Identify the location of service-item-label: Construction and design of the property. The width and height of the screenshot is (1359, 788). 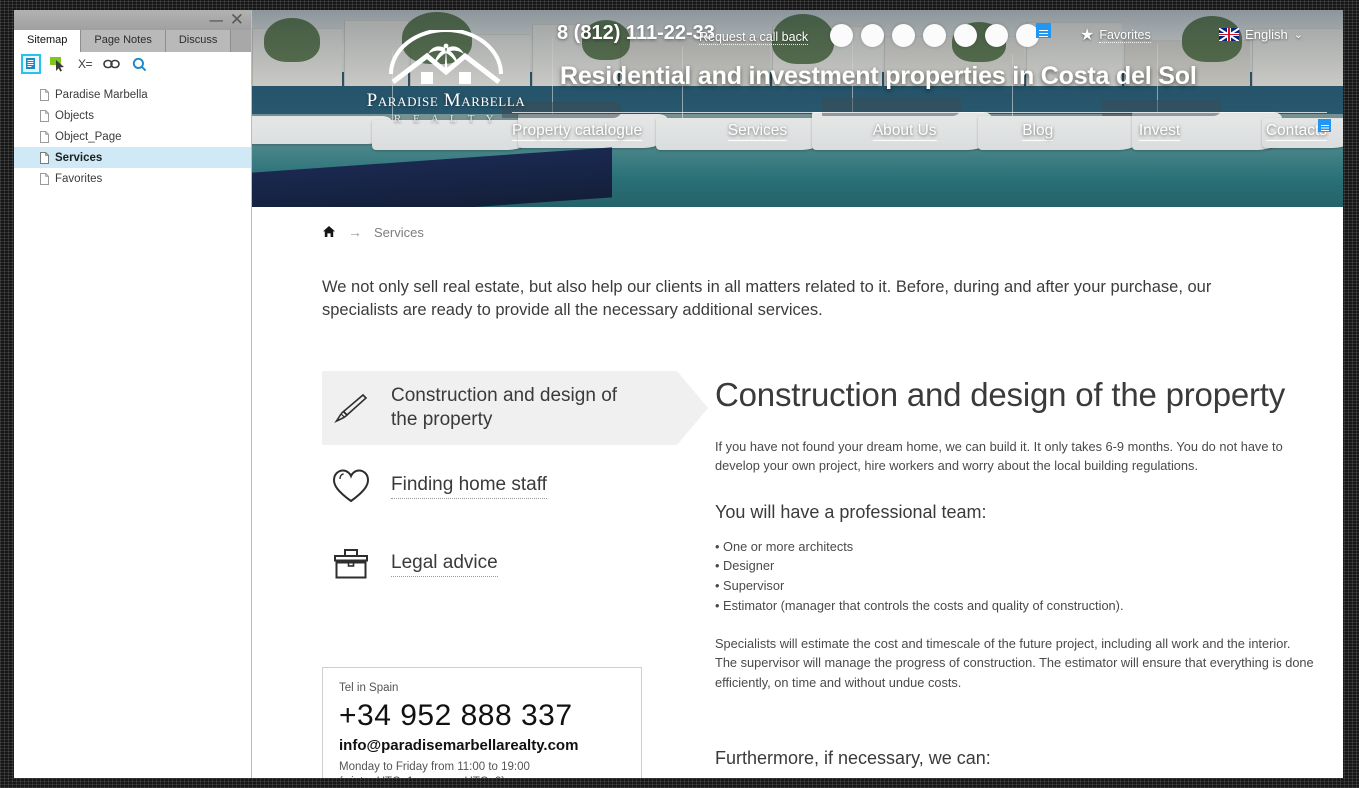
(504, 407).